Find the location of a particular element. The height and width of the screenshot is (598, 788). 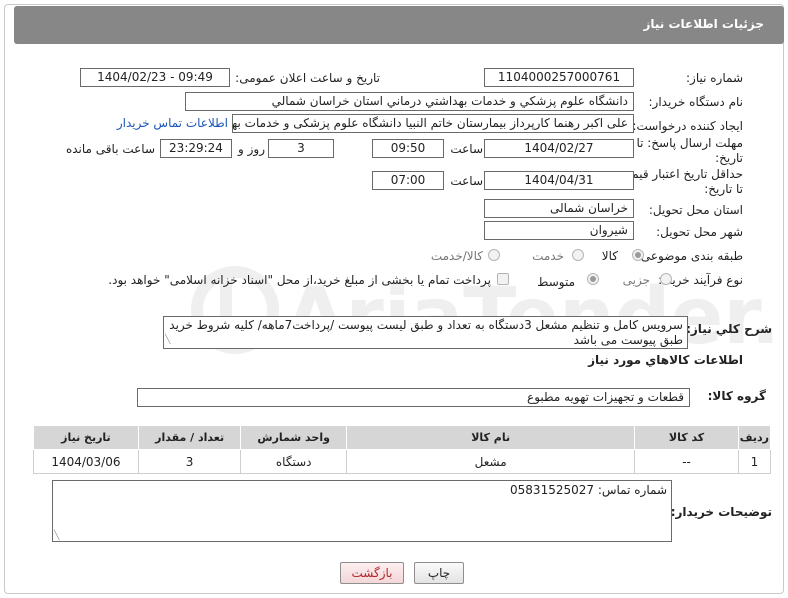

category-radio-service is located at coordinates (578, 255).